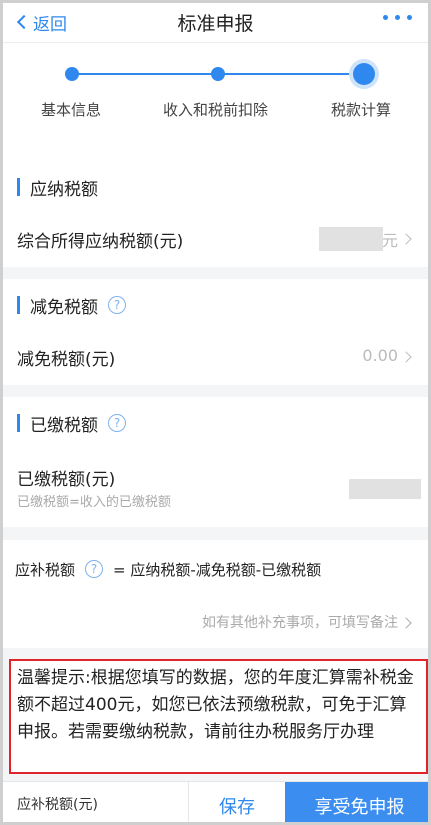 Image resolution: width=431 pixels, height=825 pixels. What do you see at coordinates (215, 488) in the screenshot?
I see `paid-tax-row: 已缴税额(元) 已缴税额=收入的已缴税额` at bounding box center [215, 488].